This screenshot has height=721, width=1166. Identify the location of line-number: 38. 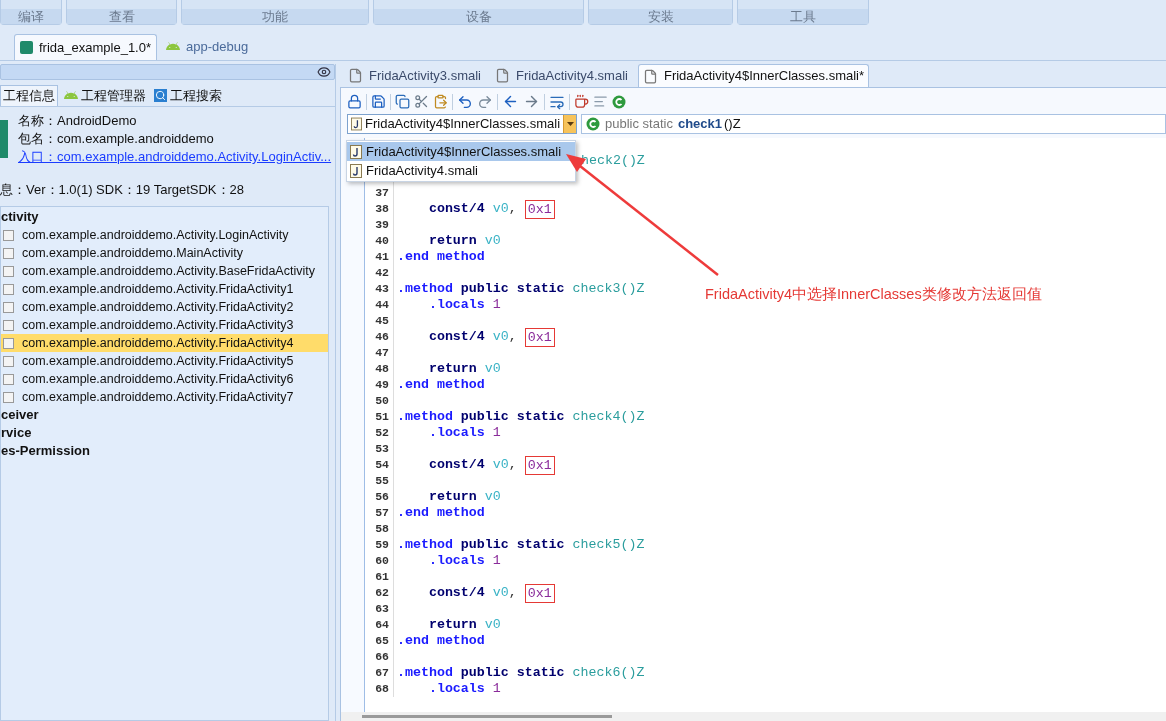
(379, 209).